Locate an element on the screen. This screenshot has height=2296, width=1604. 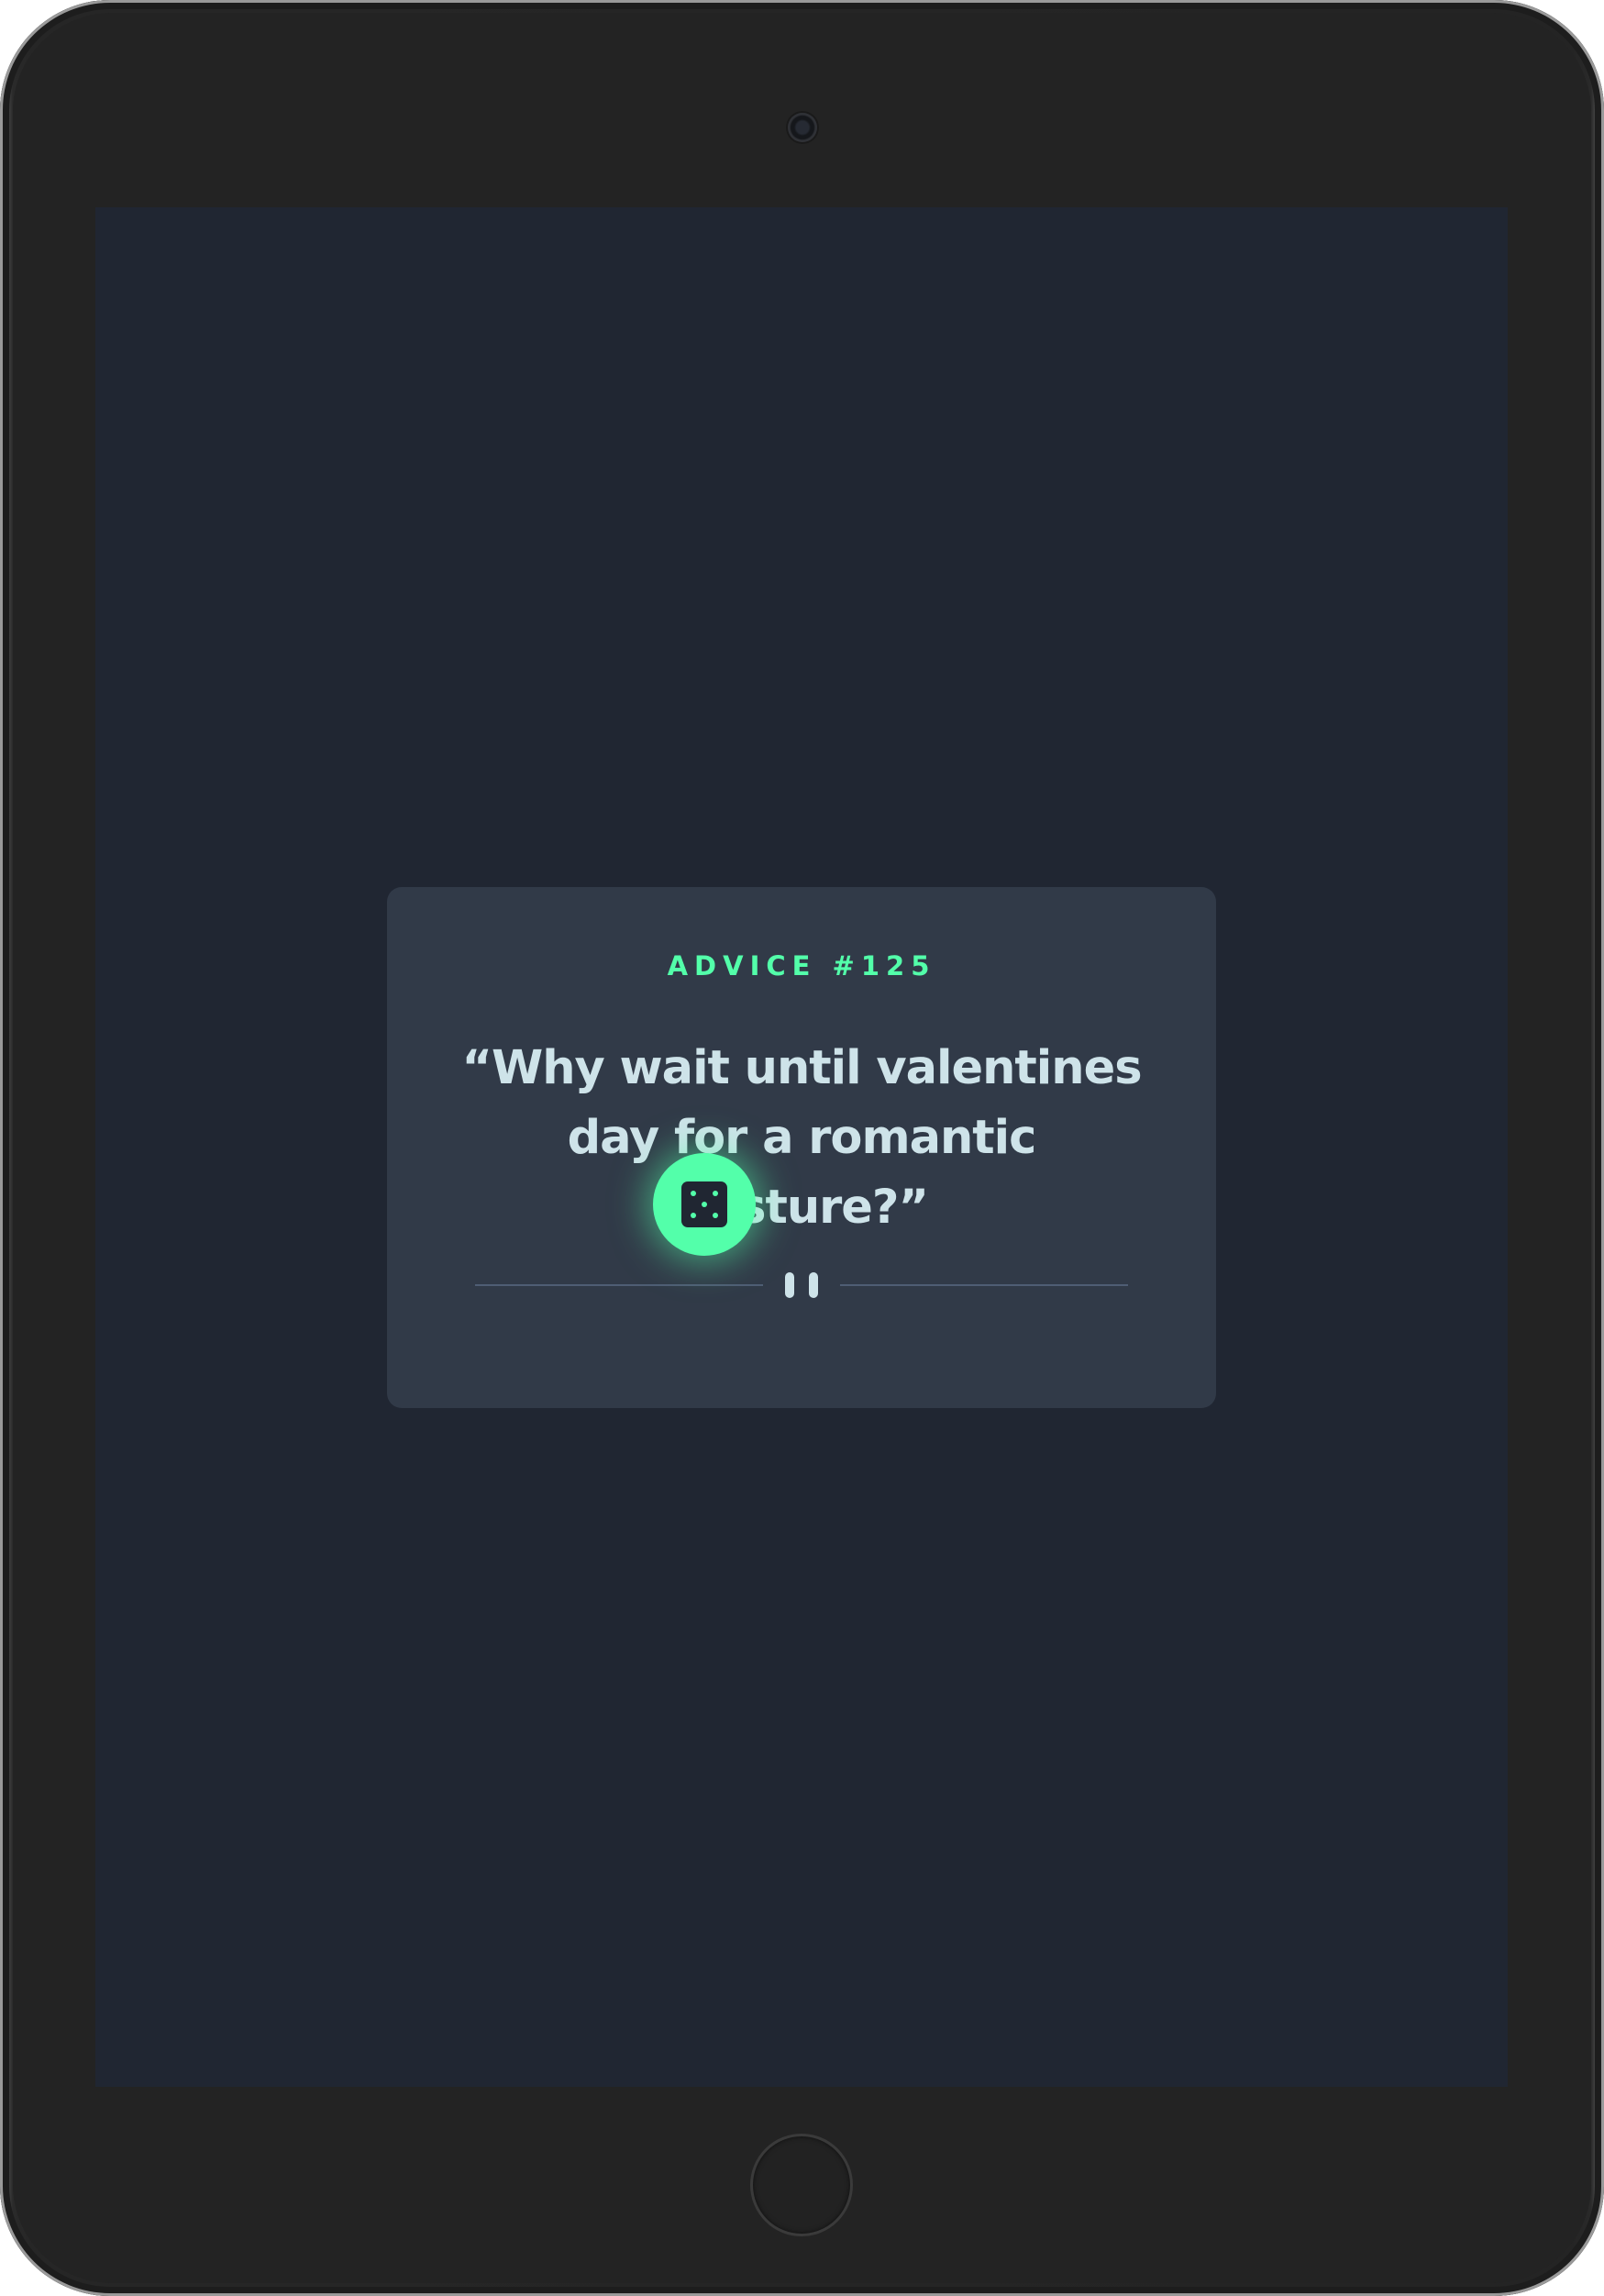
dice-icon is located at coordinates (704, 1204).